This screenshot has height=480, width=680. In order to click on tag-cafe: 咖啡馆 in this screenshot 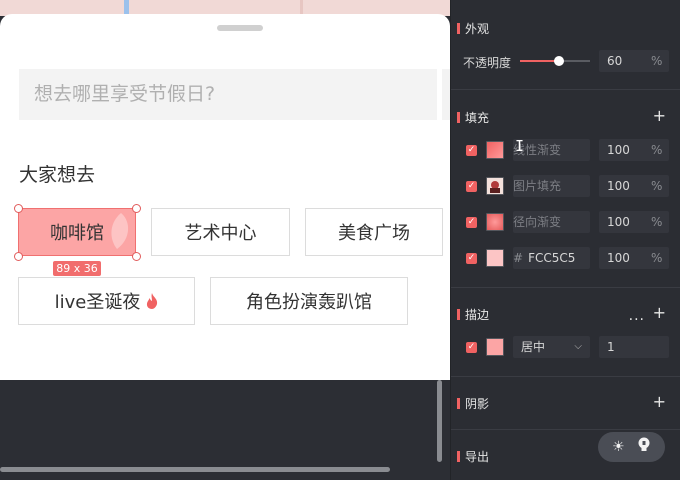, I will do `click(77, 232)`.